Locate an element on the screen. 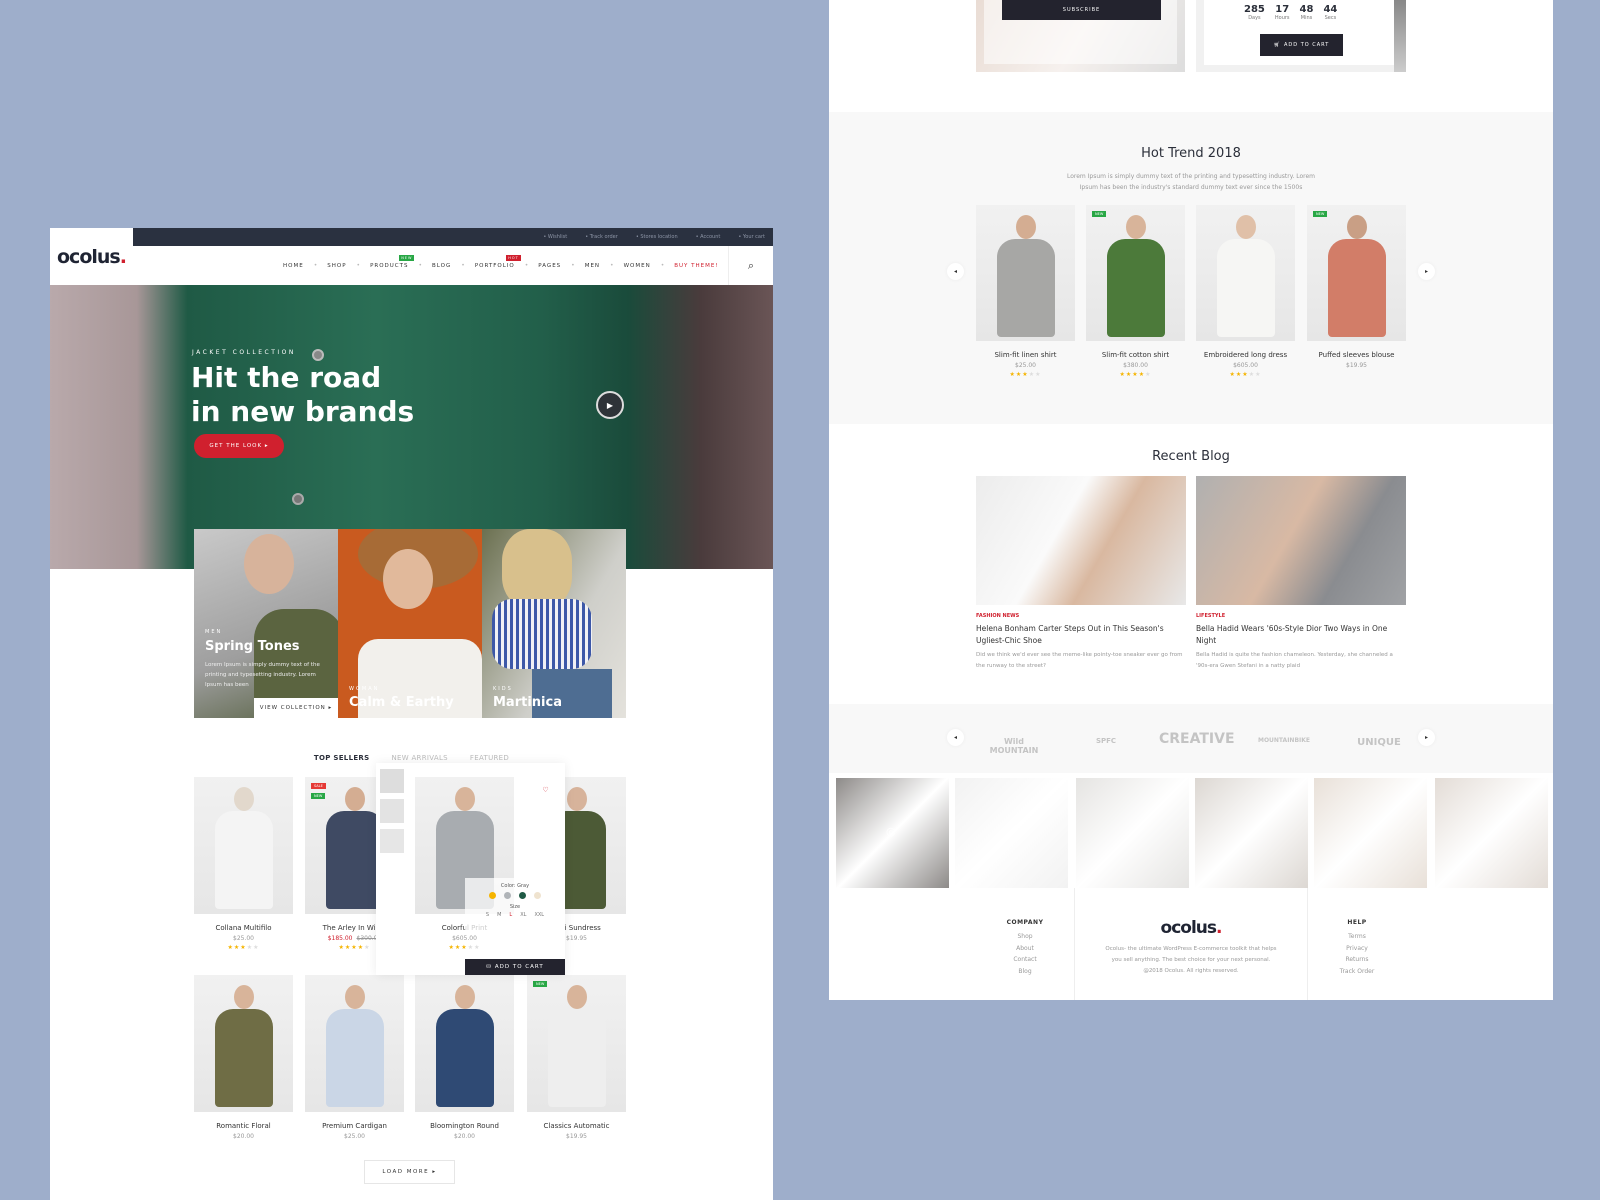  footer-link: Privacy is located at coordinates (1357, 949).